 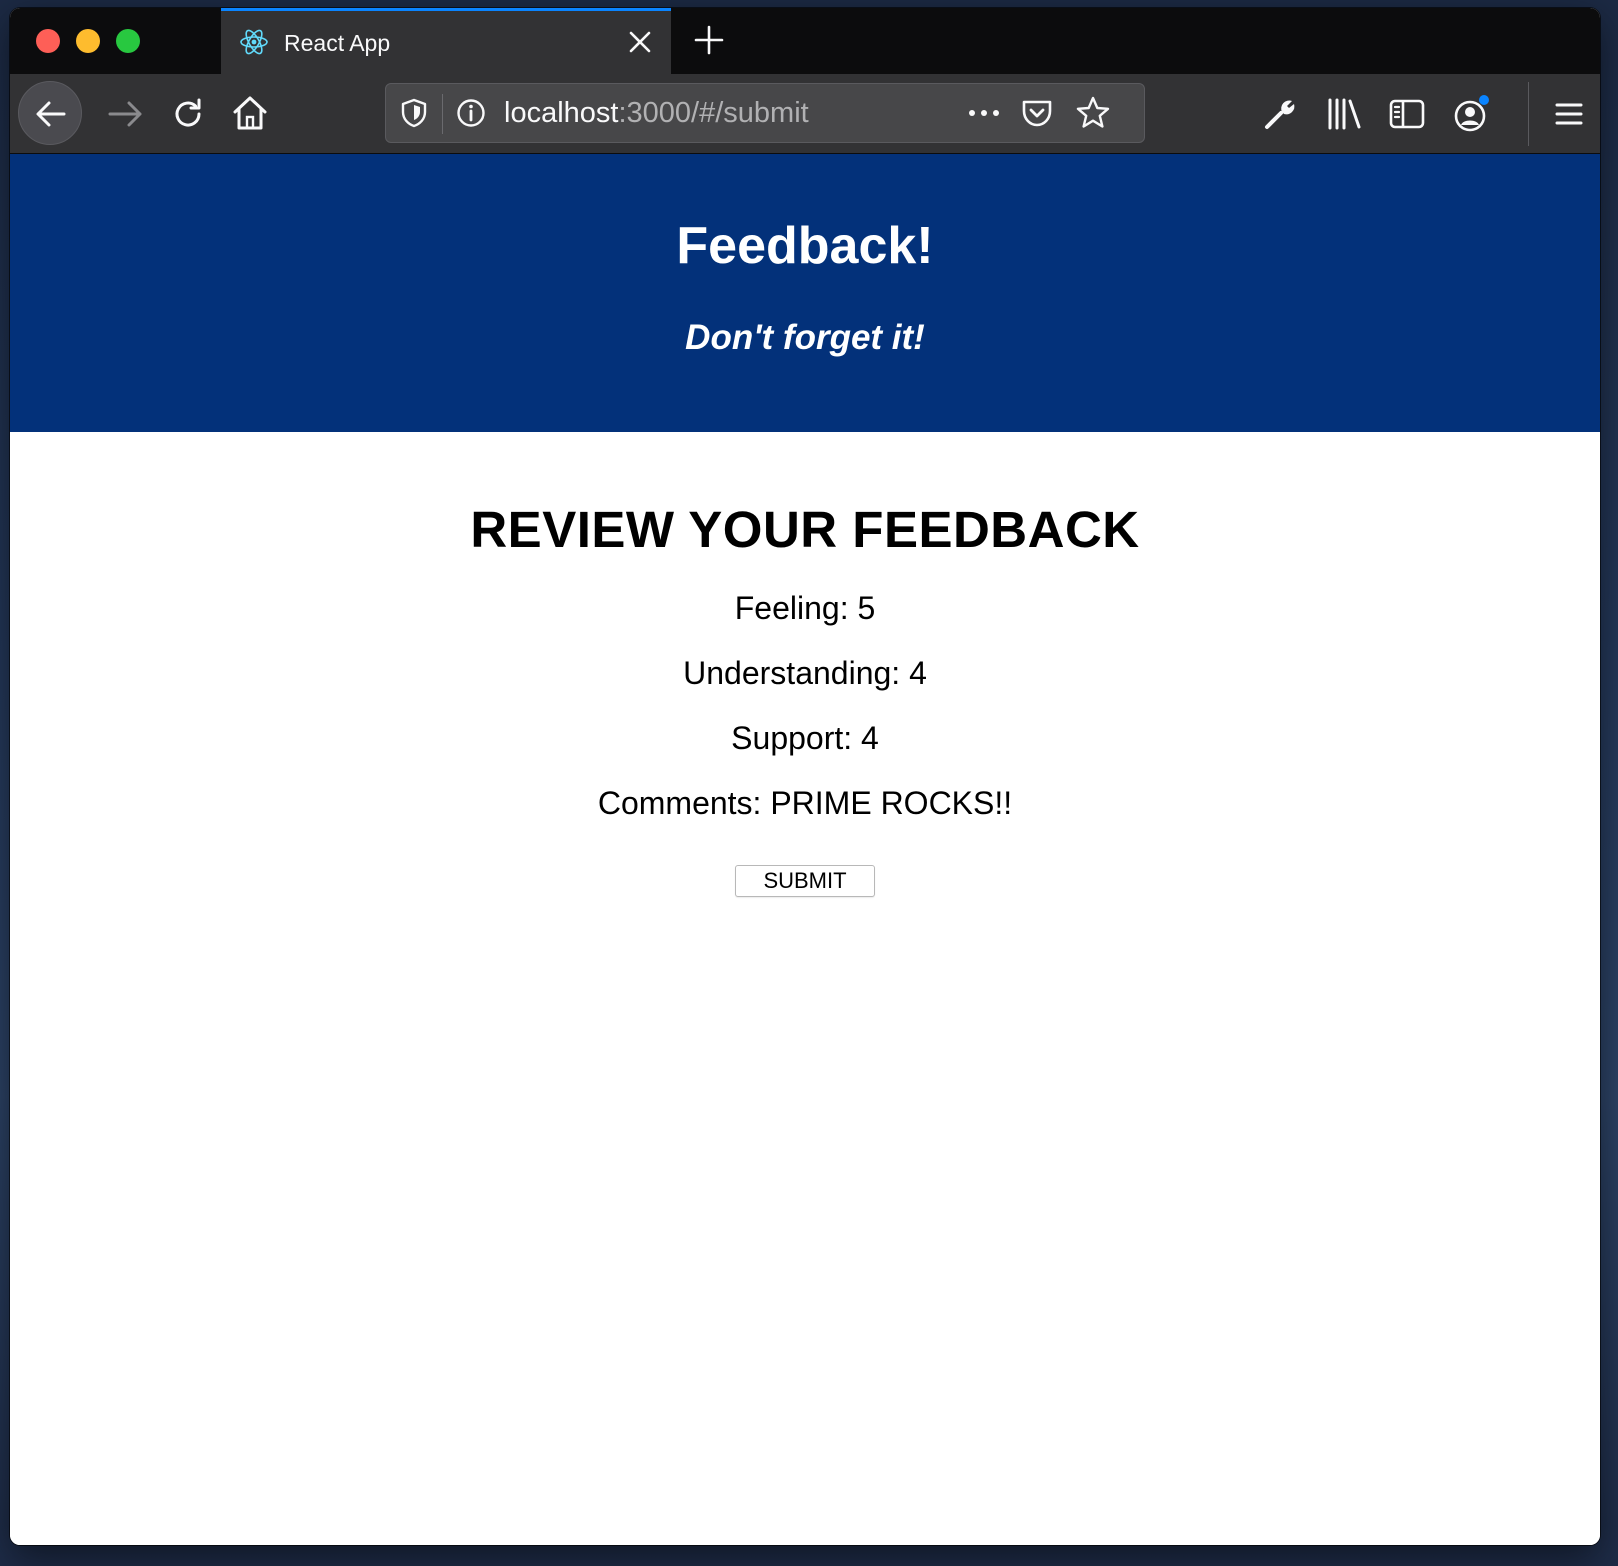 What do you see at coordinates (442, 114) in the screenshot?
I see `url-bar-divider` at bounding box center [442, 114].